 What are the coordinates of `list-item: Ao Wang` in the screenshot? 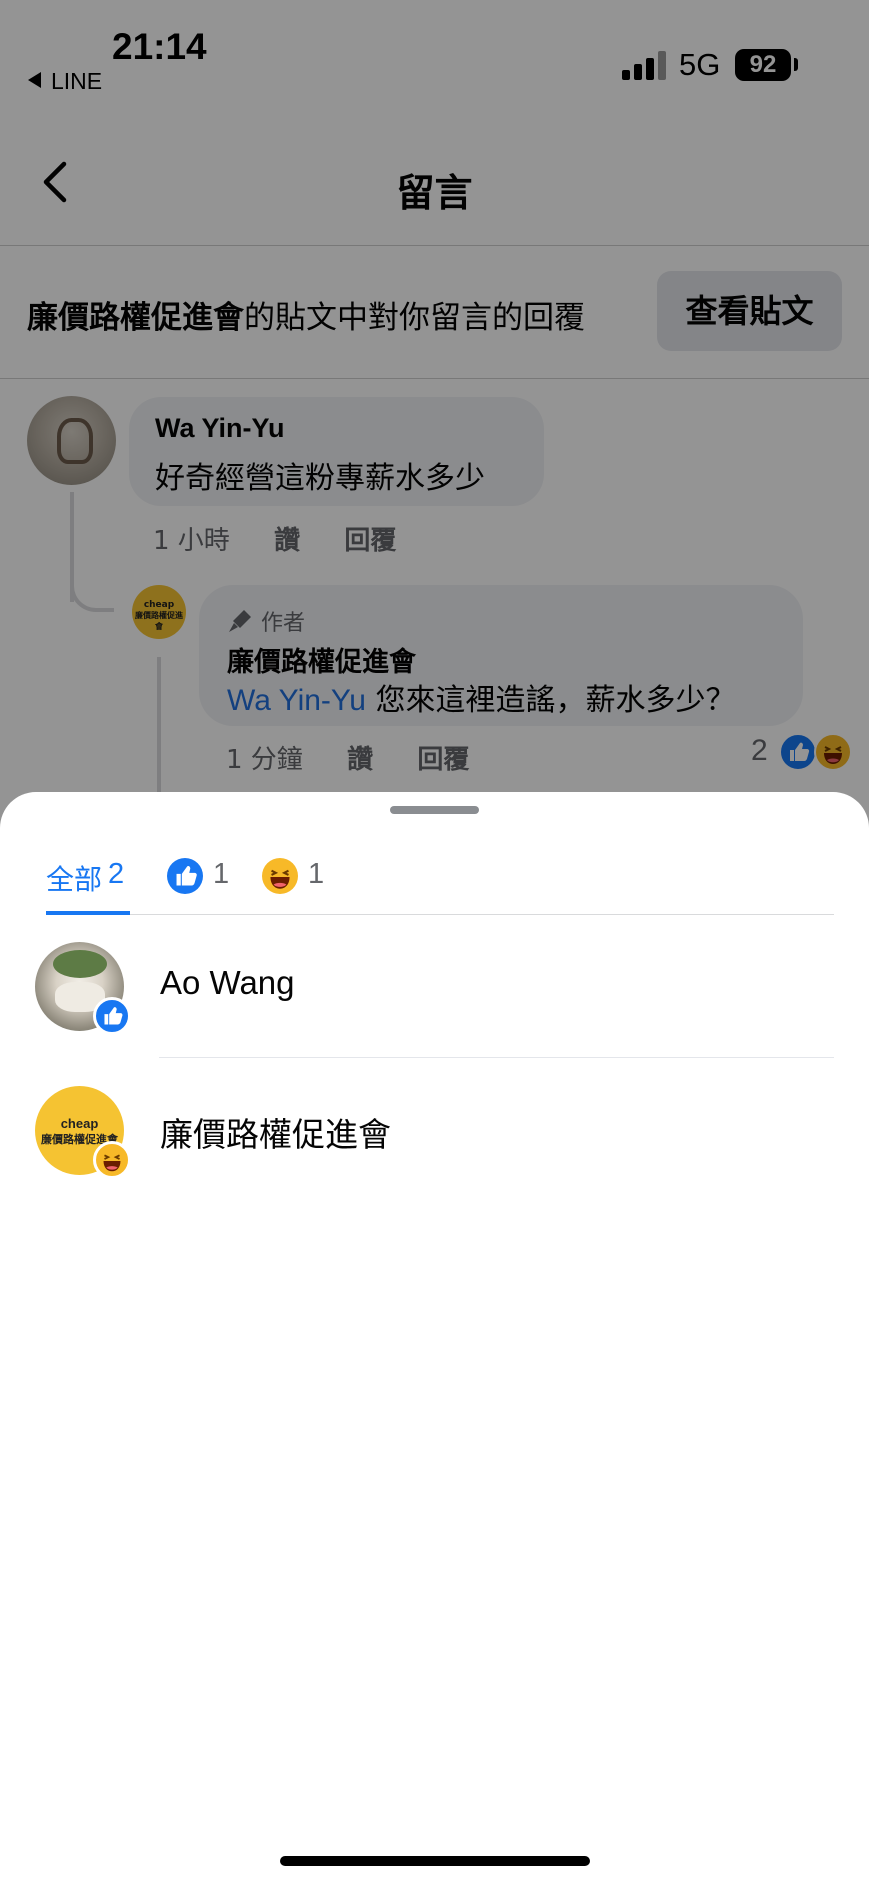 It's located at (434, 988).